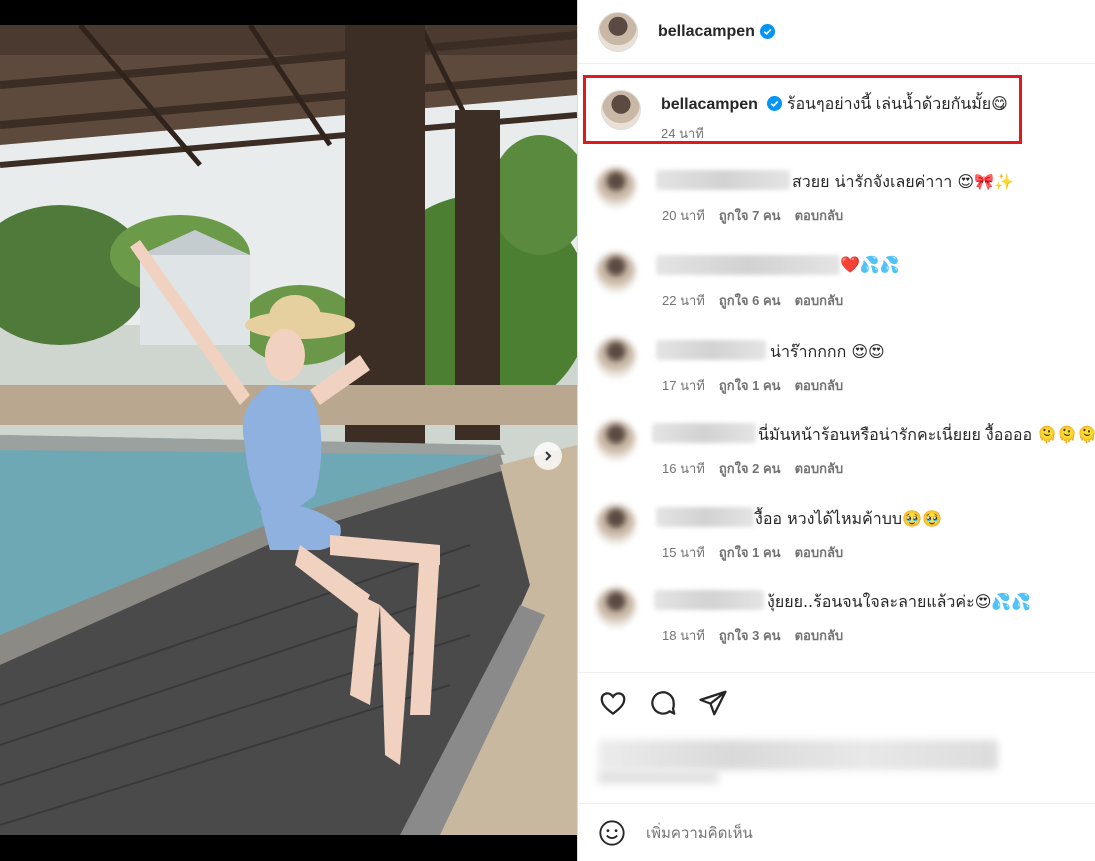 The image size is (1095, 861). I want to click on comment-meta: 15 นาที ถูกใจ 1 คน ตอบกลับ, so click(759, 552).